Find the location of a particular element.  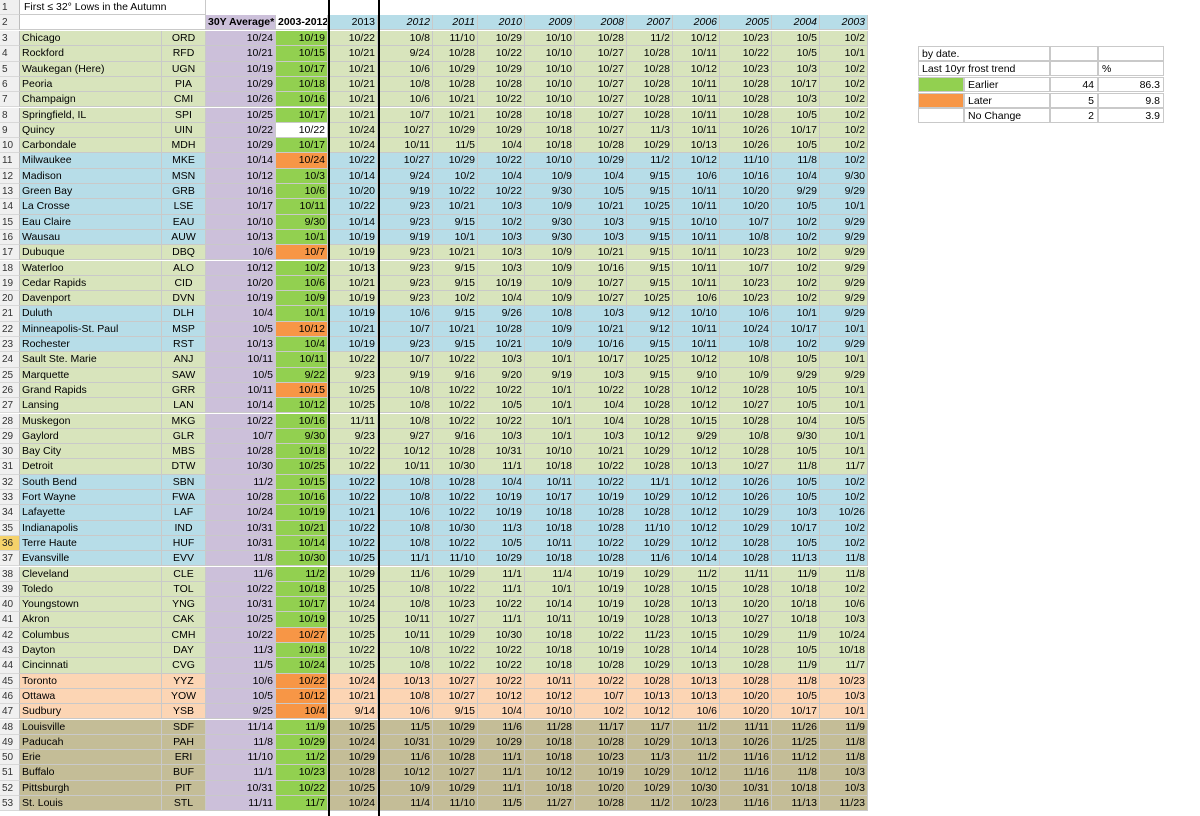

avg10-cell: 10/16 is located at coordinates (302, 100).